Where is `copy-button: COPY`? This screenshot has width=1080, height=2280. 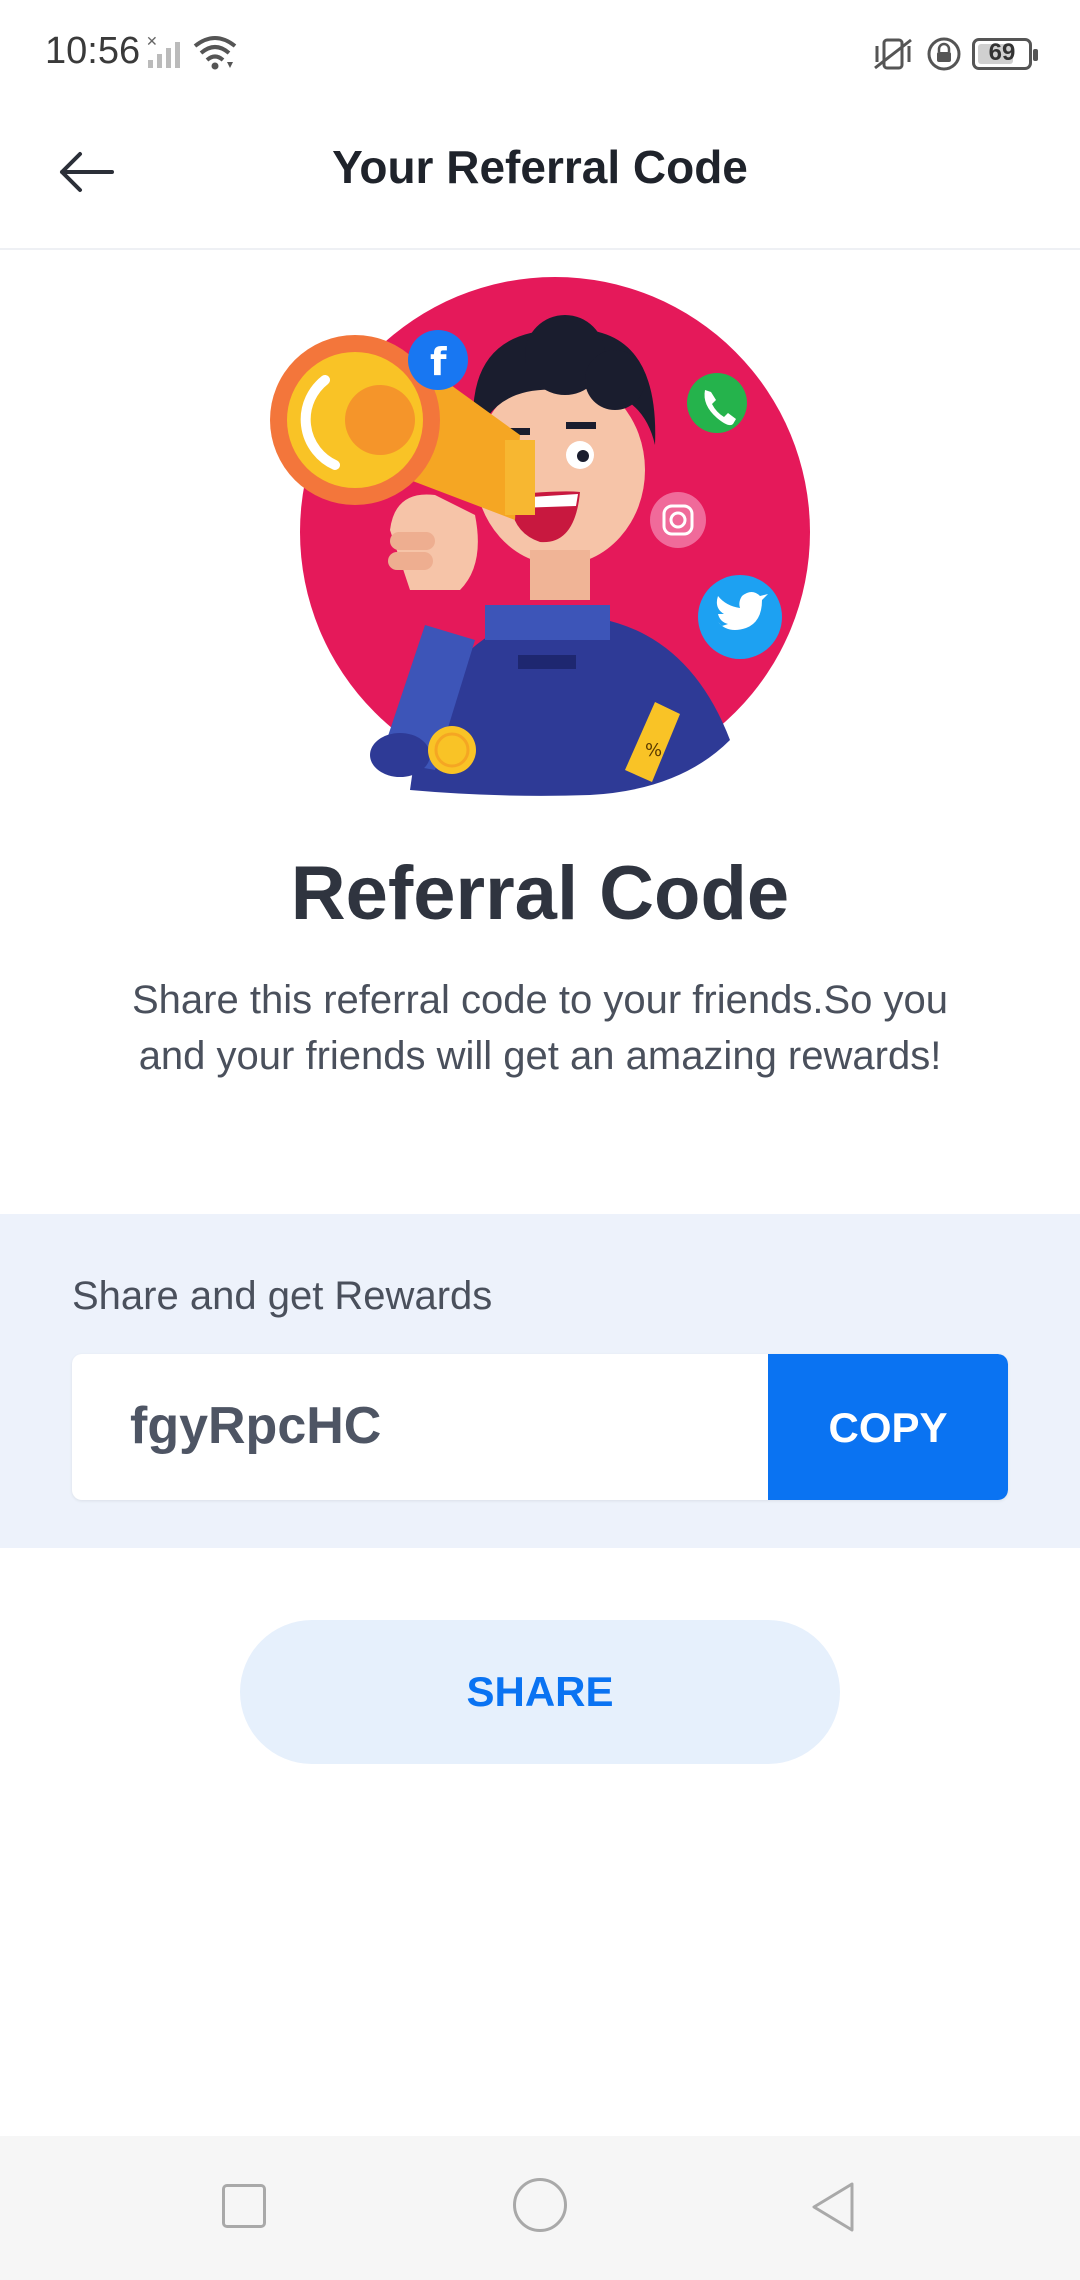
copy-button: COPY is located at coordinates (888, 1427).